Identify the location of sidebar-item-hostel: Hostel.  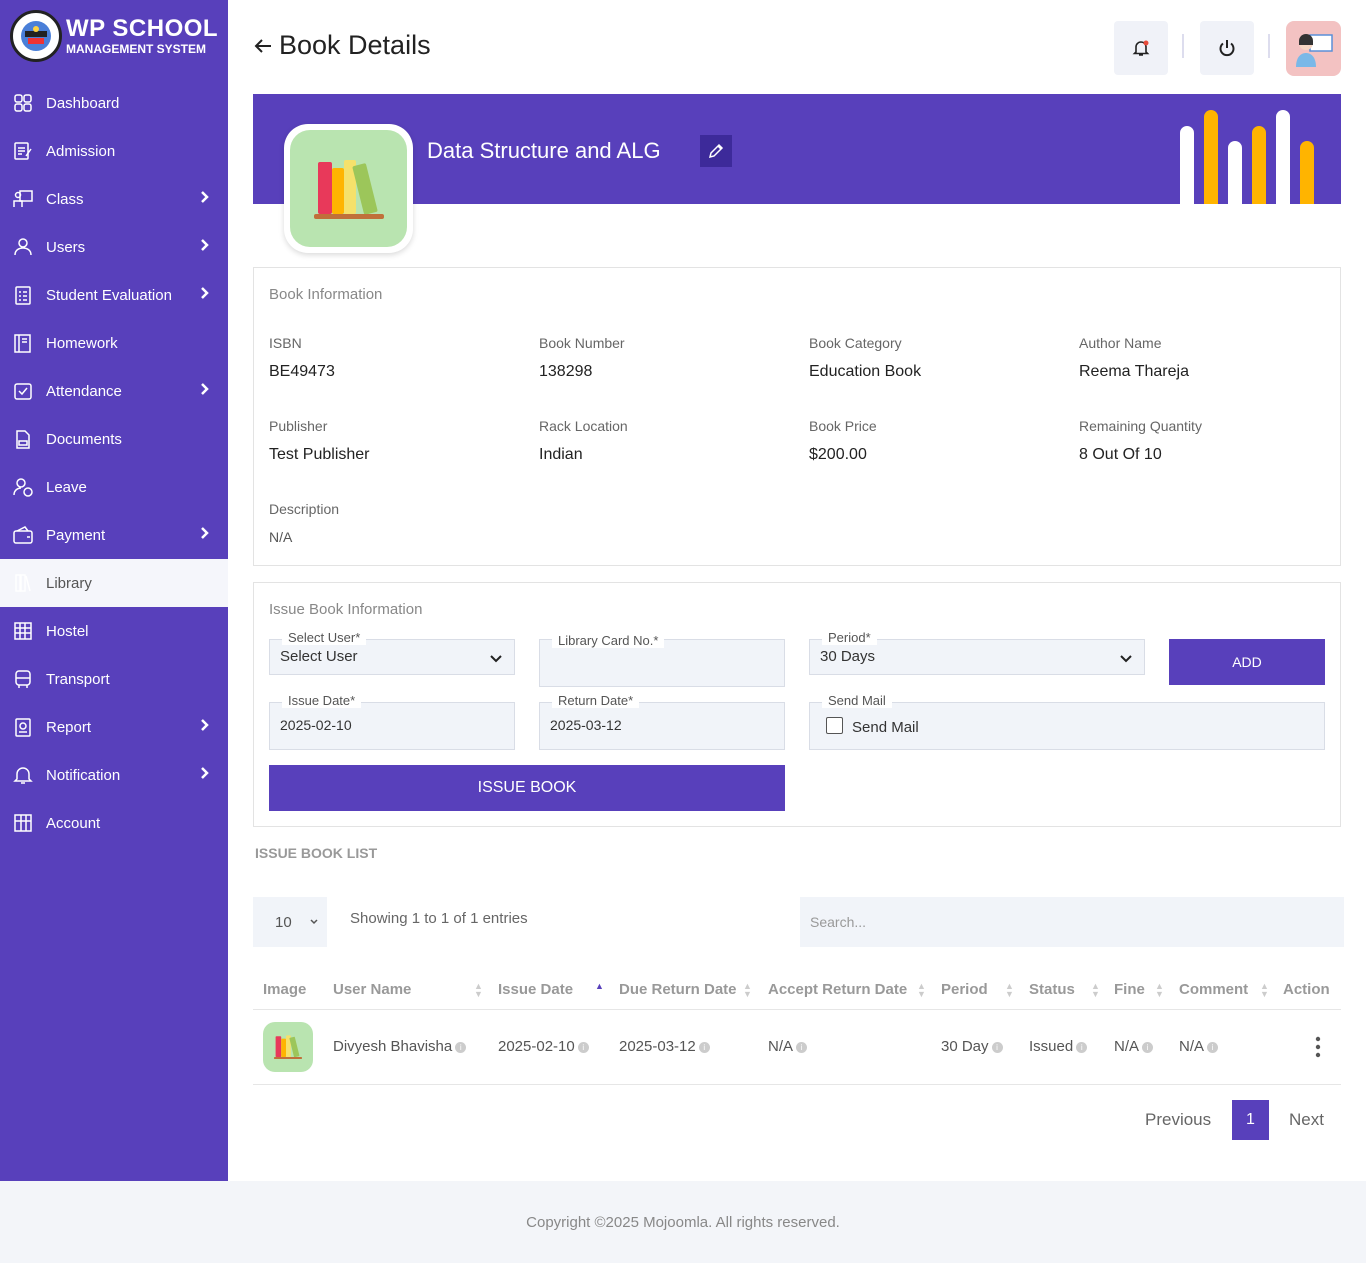
(114, 631).